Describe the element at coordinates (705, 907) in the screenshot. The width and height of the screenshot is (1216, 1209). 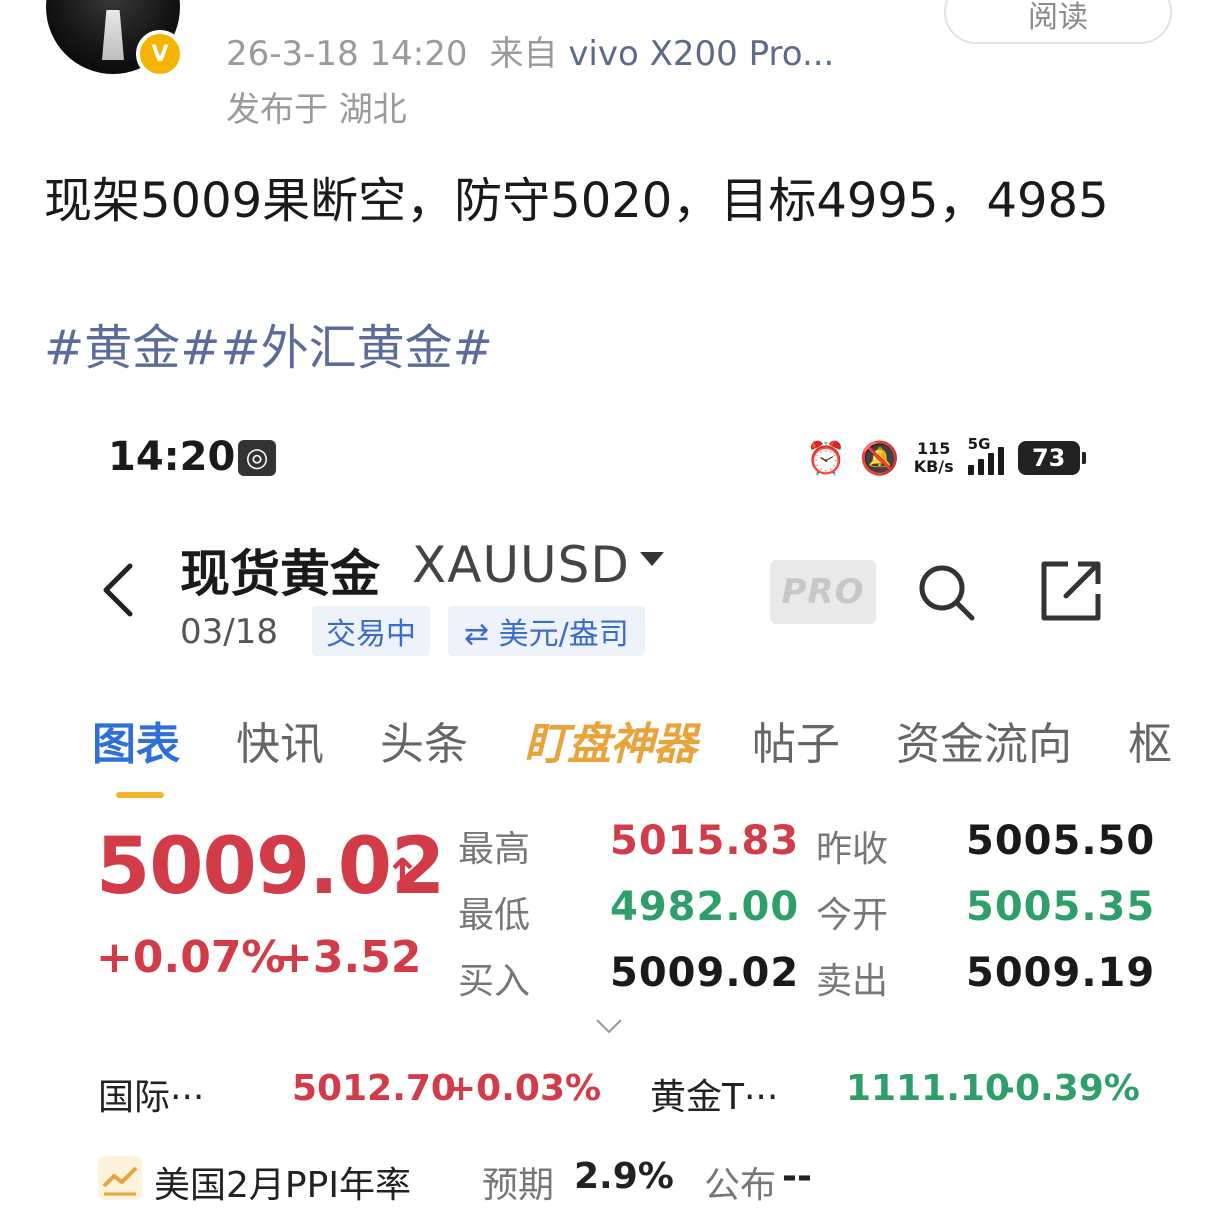
I see `low-value: 4982.00` at that location.